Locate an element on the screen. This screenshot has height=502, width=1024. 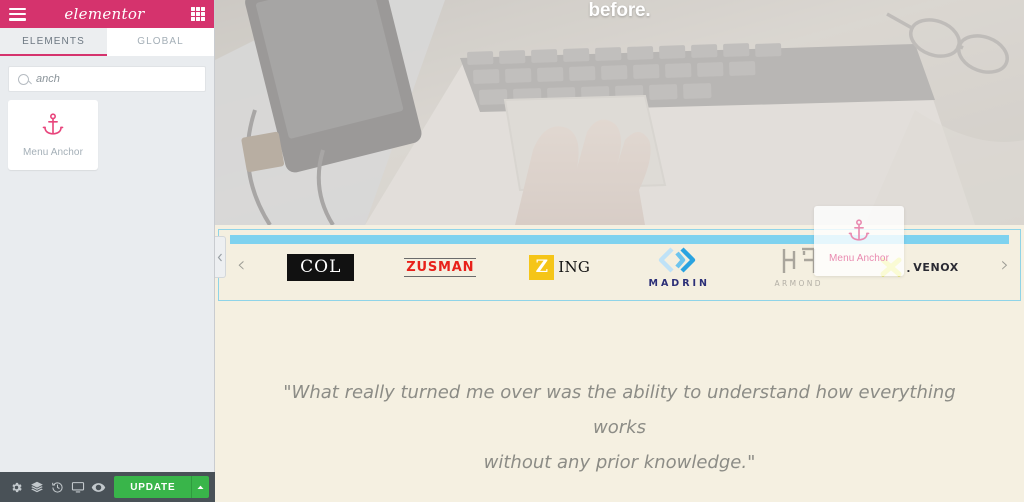
madrin-text: MADRIN is located at coordinates (679, 283).